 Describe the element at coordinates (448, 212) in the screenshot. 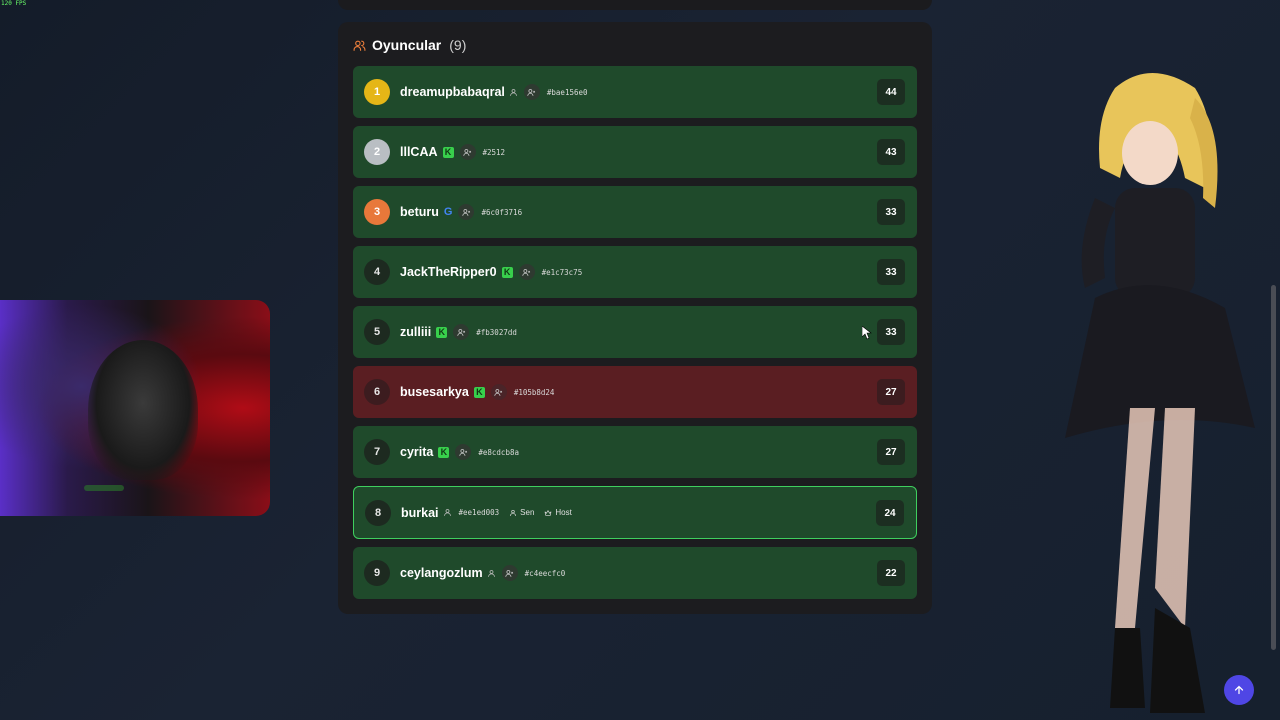

I see `google-icon: G` at that location.